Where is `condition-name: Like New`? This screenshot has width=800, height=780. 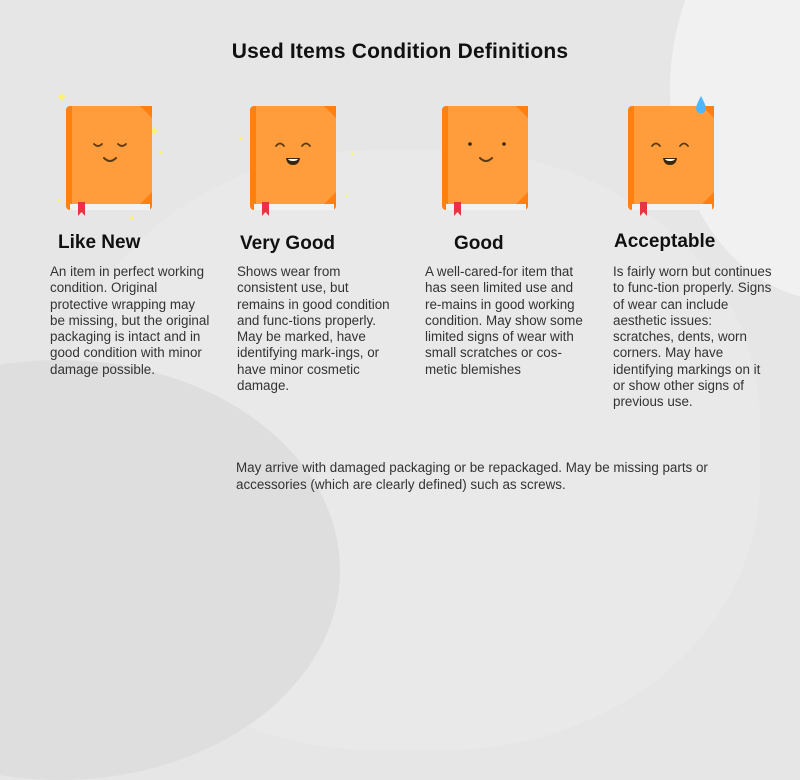 condition-name: Like New is located at coordinates (99, 242).